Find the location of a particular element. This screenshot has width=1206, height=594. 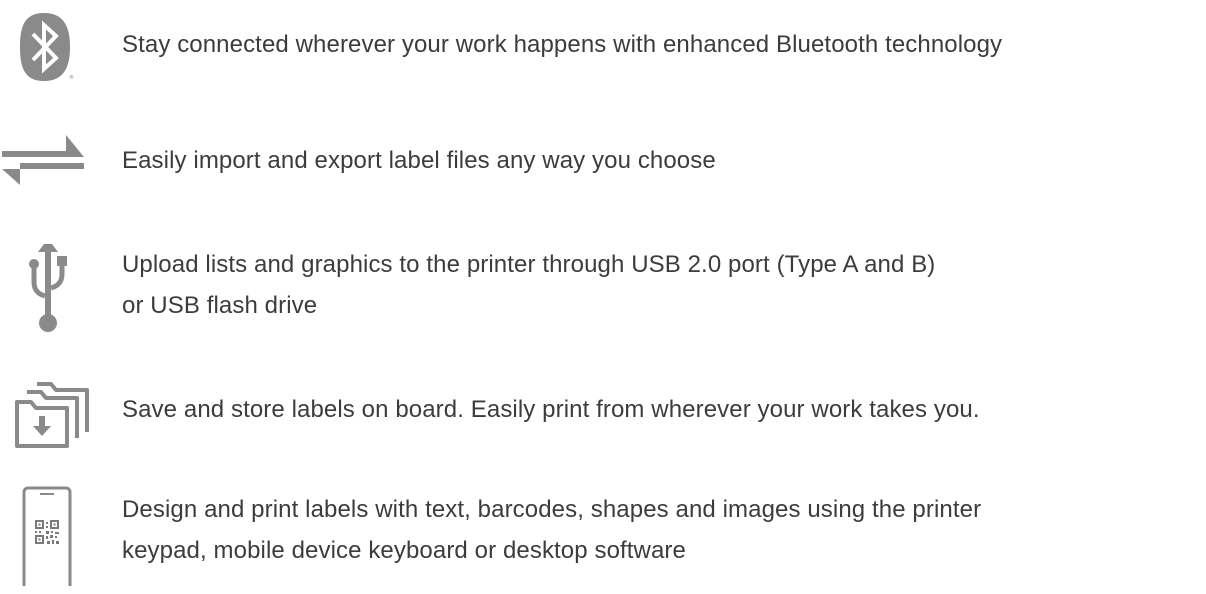

usb-icon is located at coordinates (48, 288).